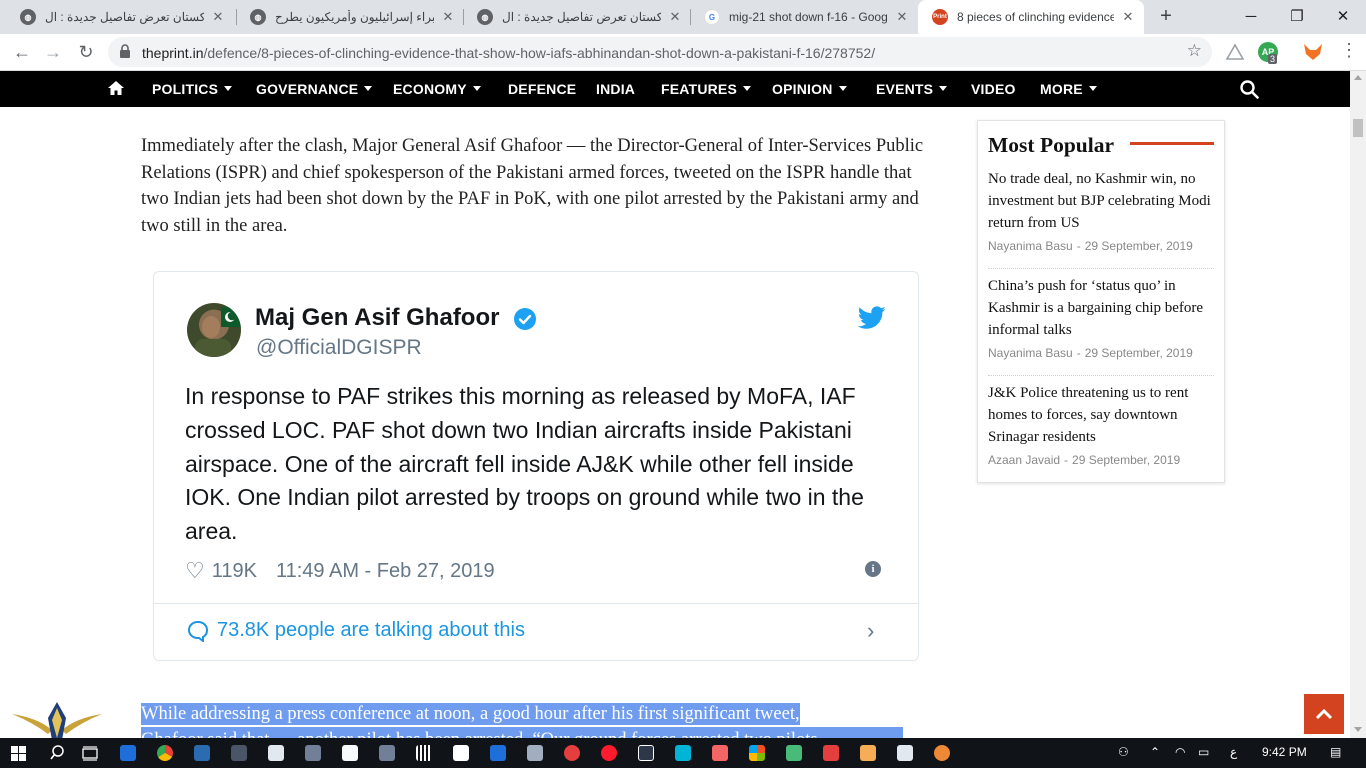  What do you see at coordinates (905, 753) in the screenshot?
I see `mail-icon` at bounding box center [905, 753].